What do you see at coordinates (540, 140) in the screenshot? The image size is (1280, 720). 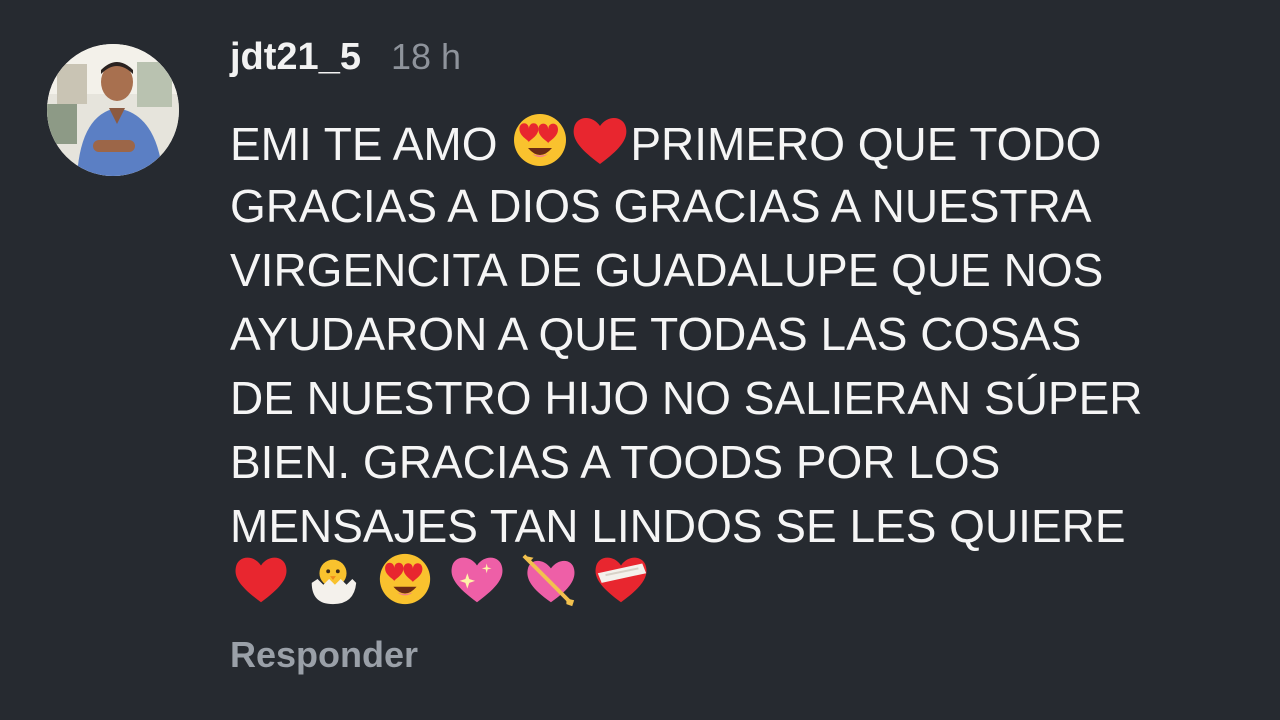 I see `heart-eyes-emoji-icon` at bounding box center [540, 140].